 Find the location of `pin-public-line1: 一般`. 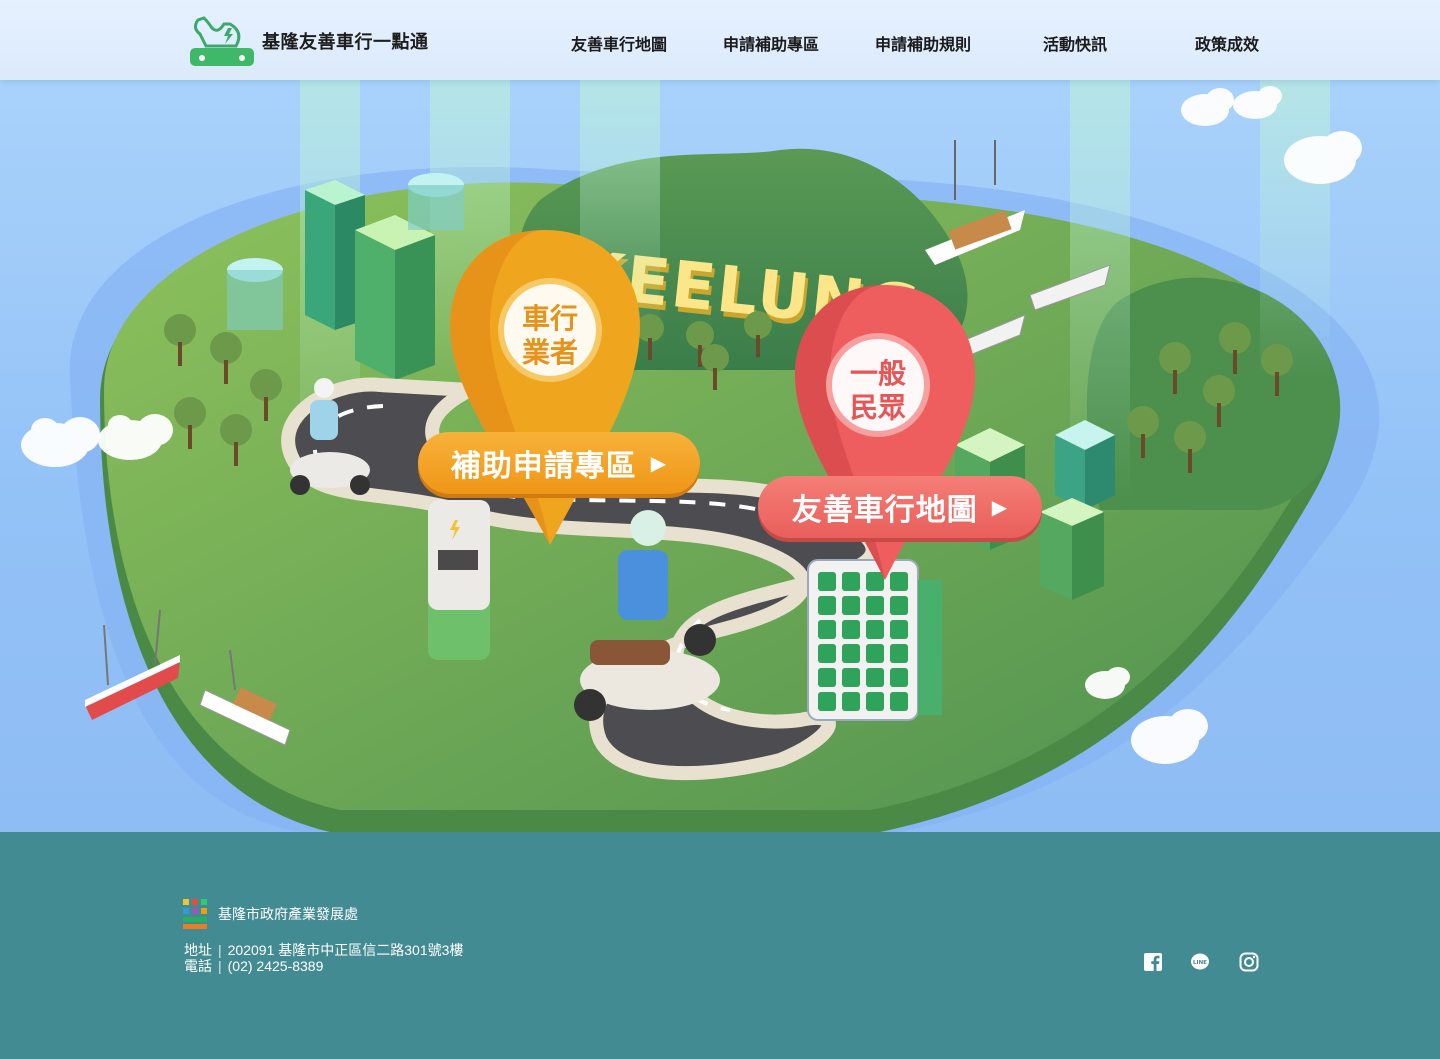

pin-public-line1: 一般 is located at coordinates (877, 373).